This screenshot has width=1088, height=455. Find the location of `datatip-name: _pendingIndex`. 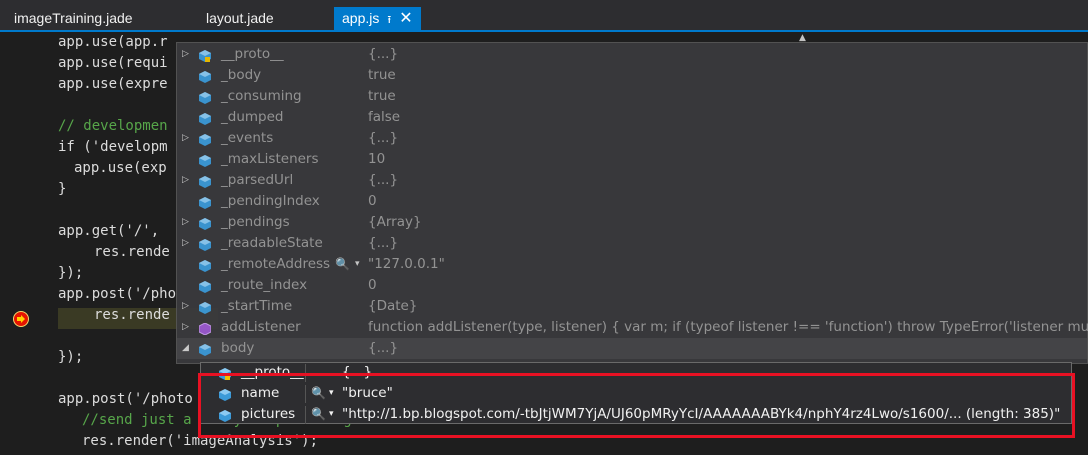

datatip-name: _pendingIndex is located at coordinates (270, 201).